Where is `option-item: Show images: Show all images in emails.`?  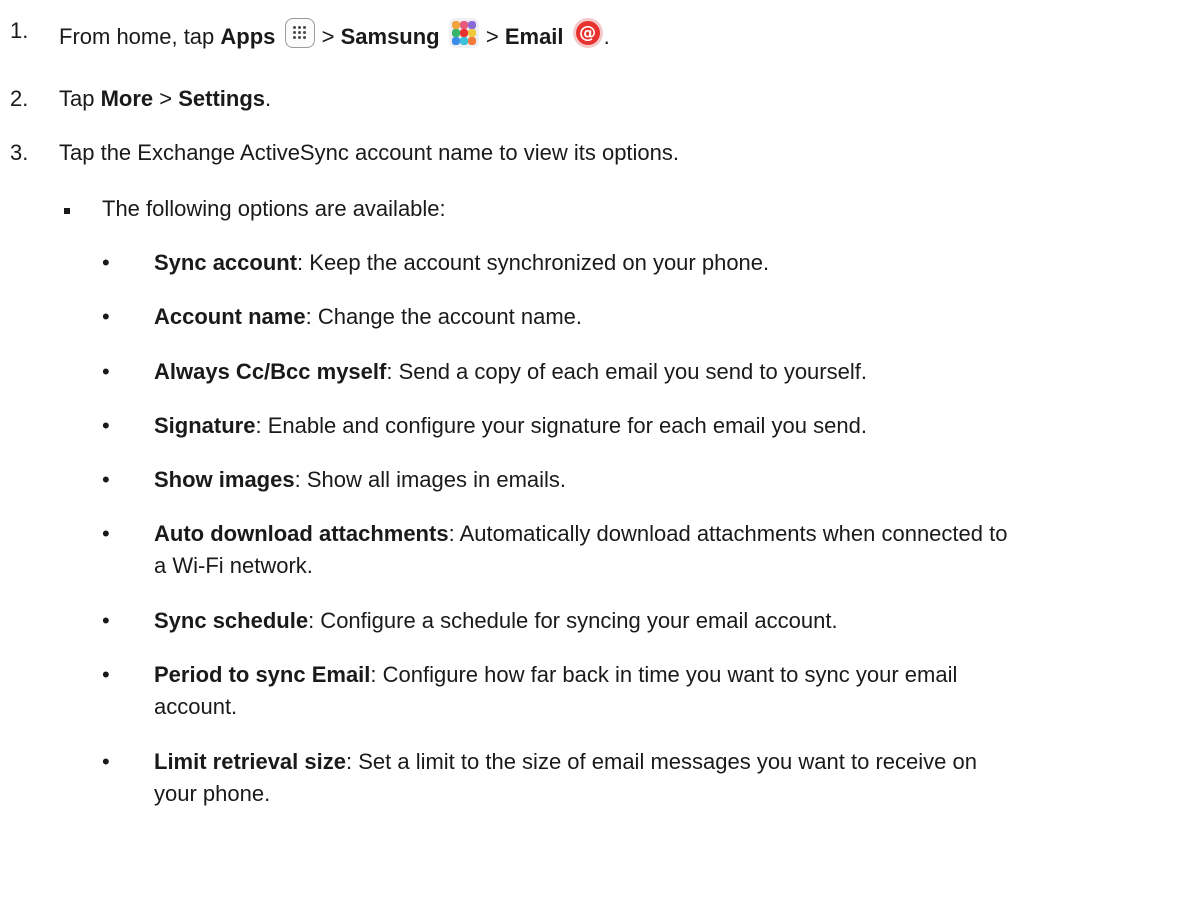
option-item: Show images: Show all images in emails. is located at coordinates (360, 479).